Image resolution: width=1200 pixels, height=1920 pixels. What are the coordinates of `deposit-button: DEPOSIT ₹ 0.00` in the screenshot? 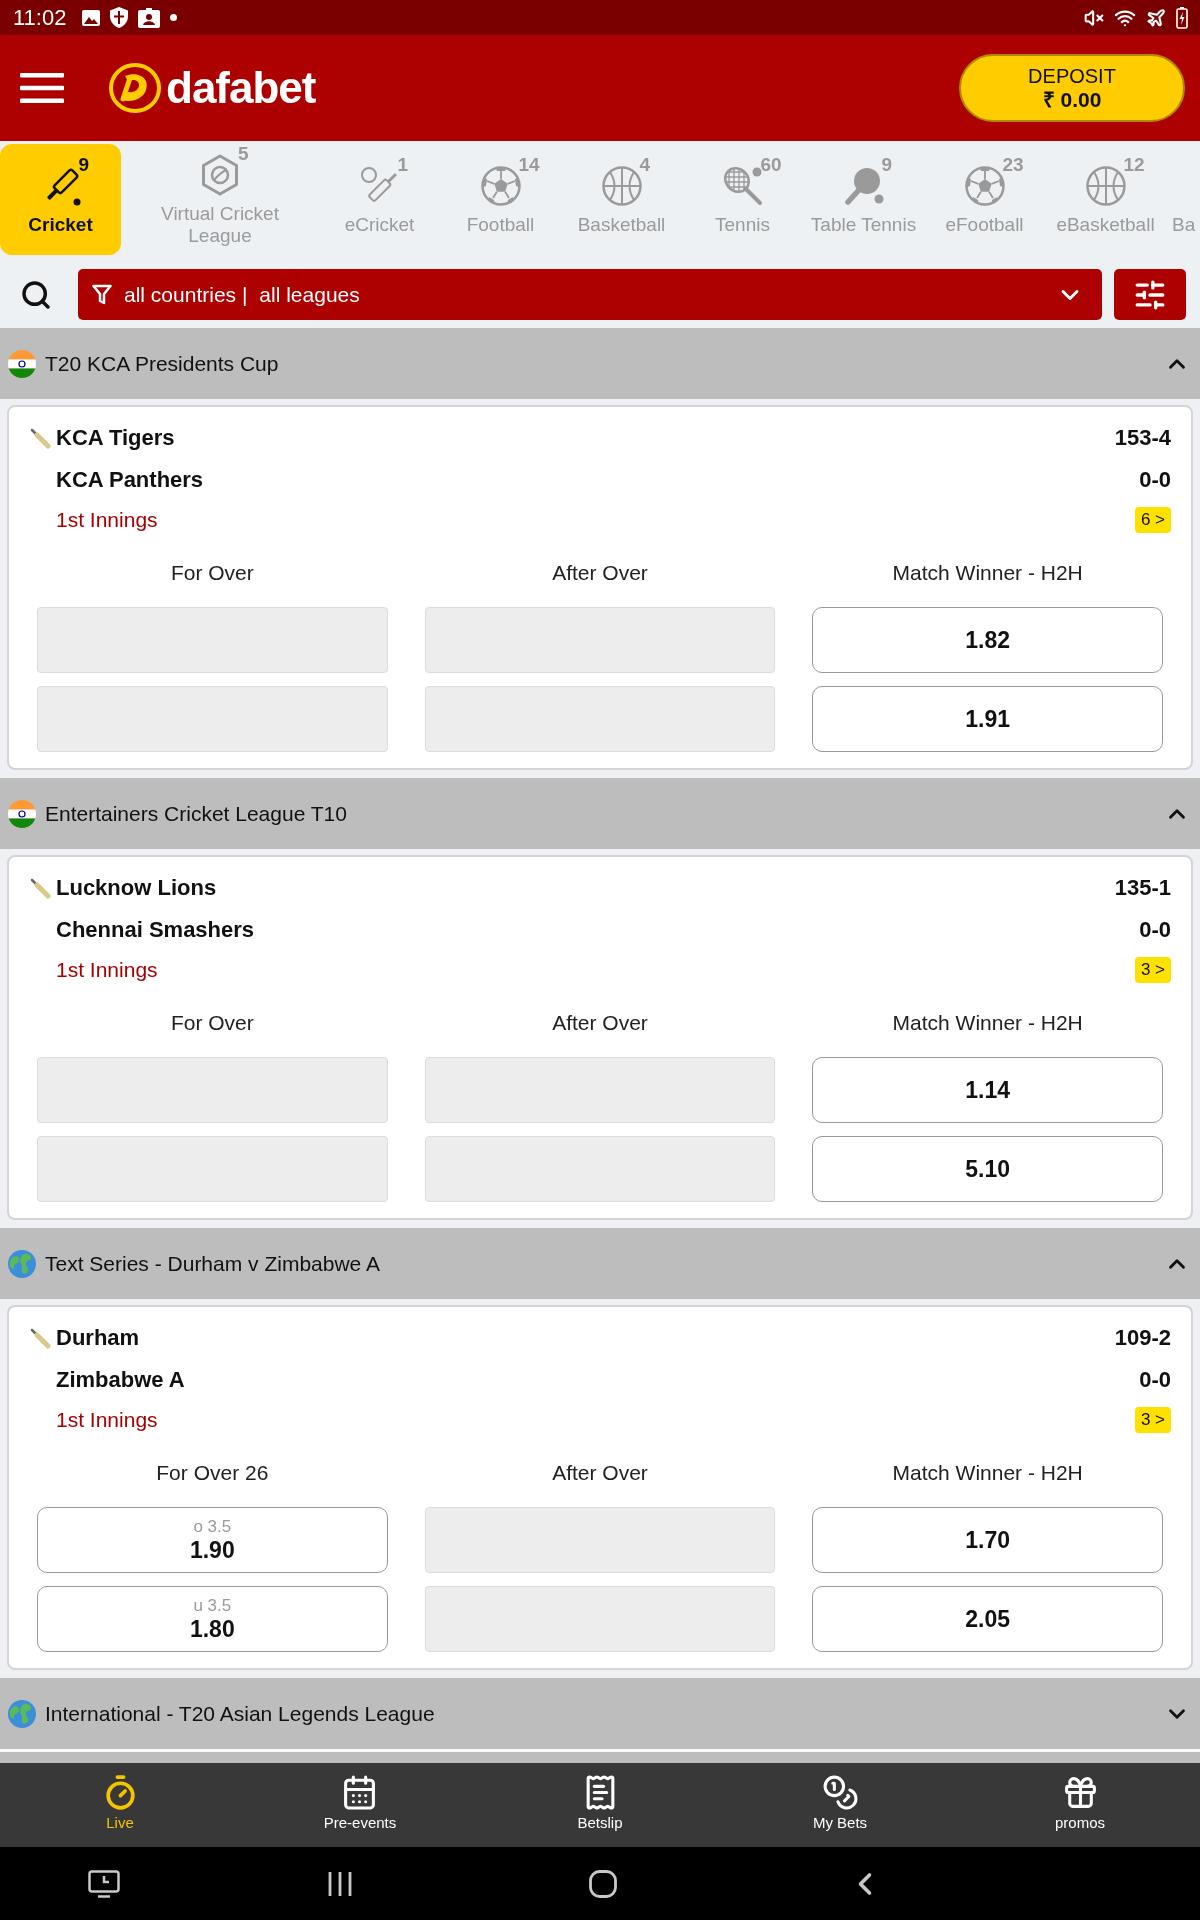 It's located at (1072, 88).